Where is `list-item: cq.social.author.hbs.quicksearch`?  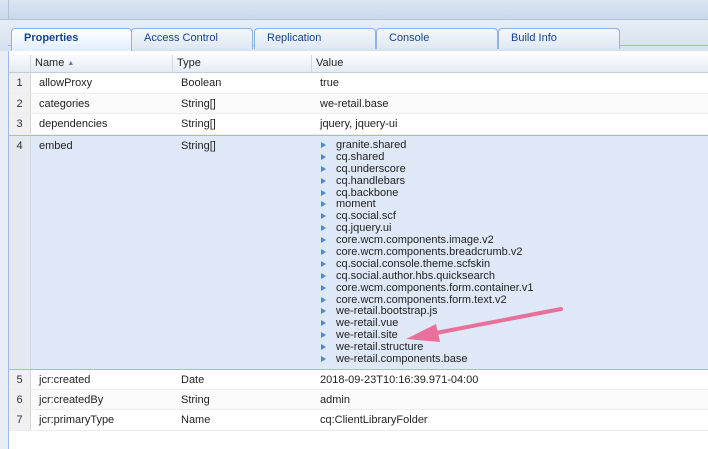 list-item: cq.social.author.hbs.quicksearch is located at coordinates (426, 276).